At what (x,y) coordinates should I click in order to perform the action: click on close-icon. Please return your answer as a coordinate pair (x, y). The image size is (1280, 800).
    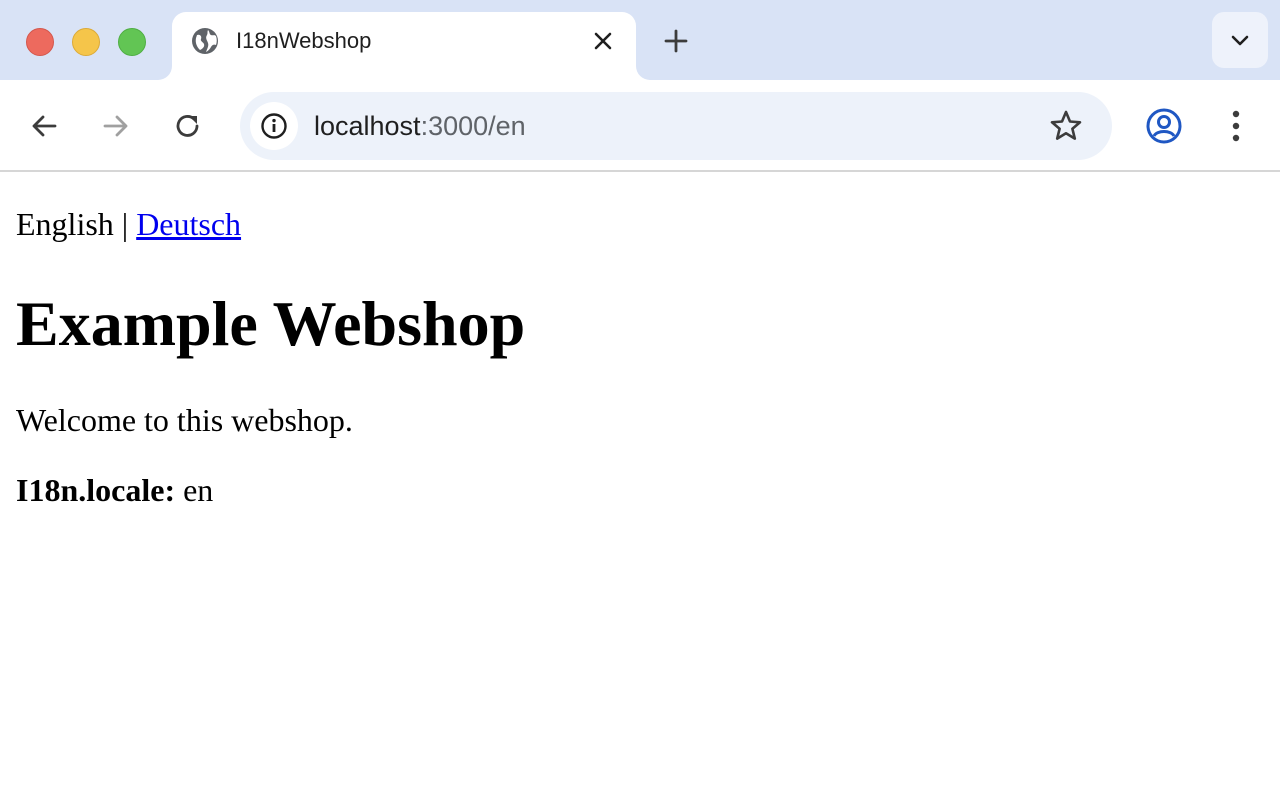
    Looking at the image, I should click on (603, 41).